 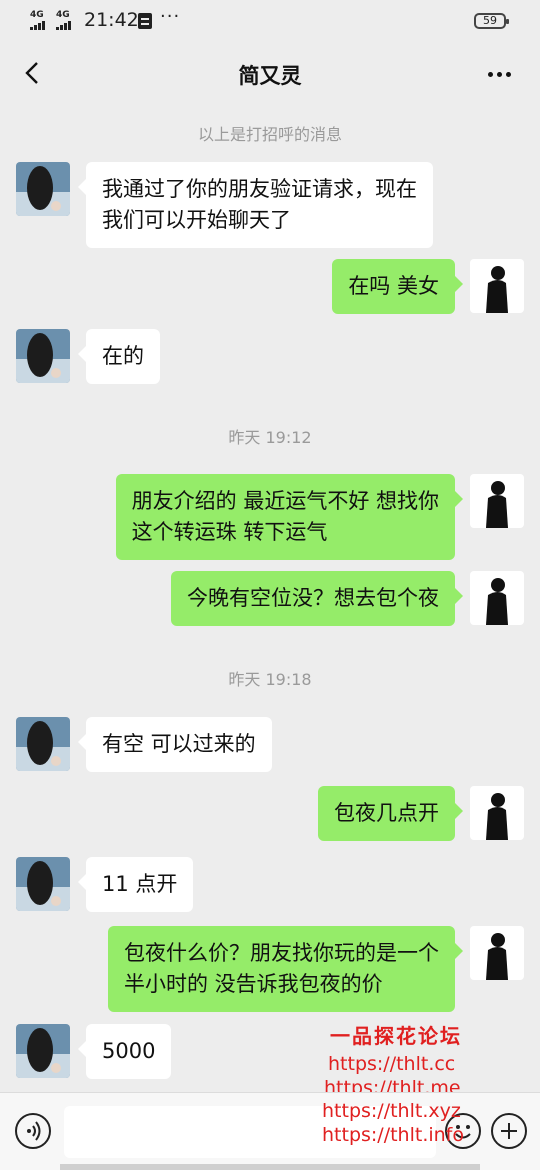 I want to click on status-time: 21:42, so click(x=111, y=20).